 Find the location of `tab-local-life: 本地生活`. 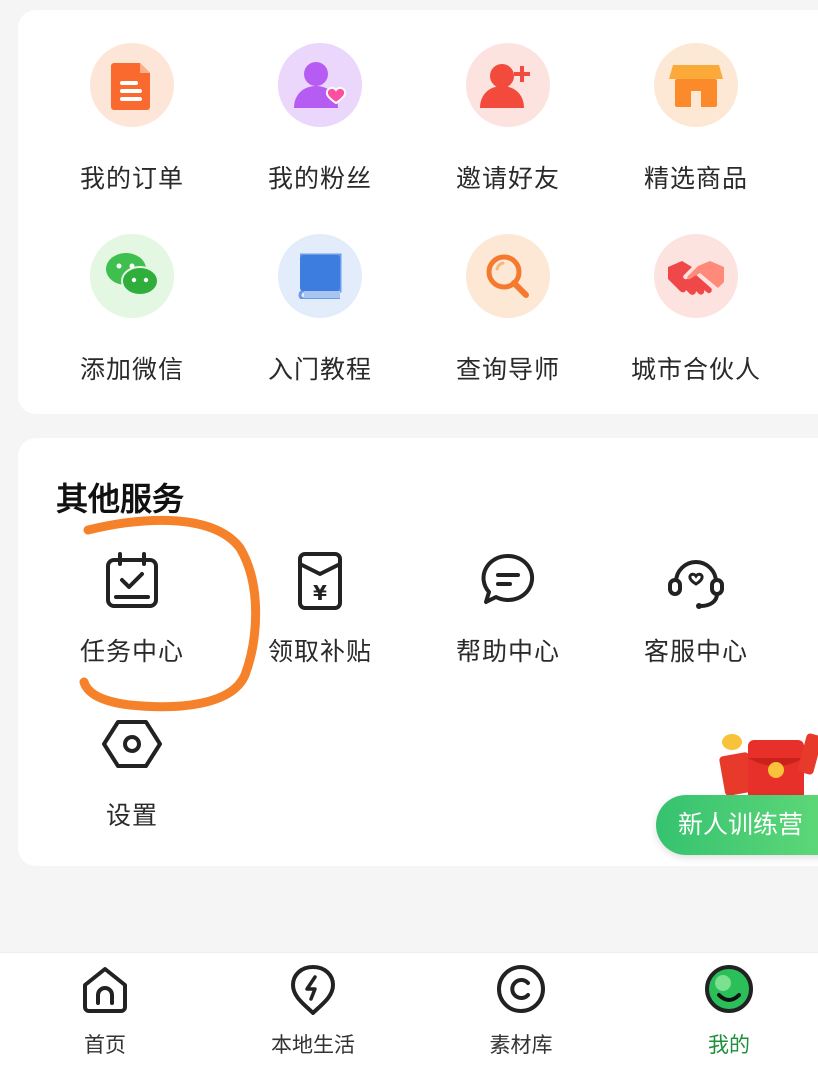

tab-local-life: 本地生活 is located at coordinates (313, 1011).